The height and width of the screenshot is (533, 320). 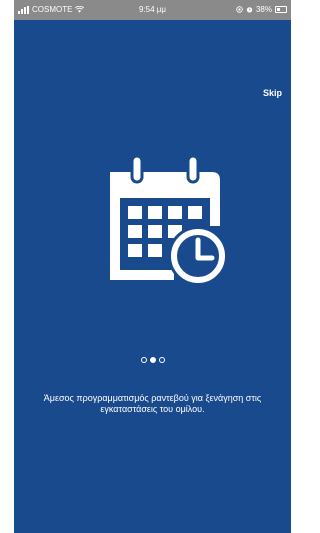 I want to click on battery-icon, so click(x=281, y=9).